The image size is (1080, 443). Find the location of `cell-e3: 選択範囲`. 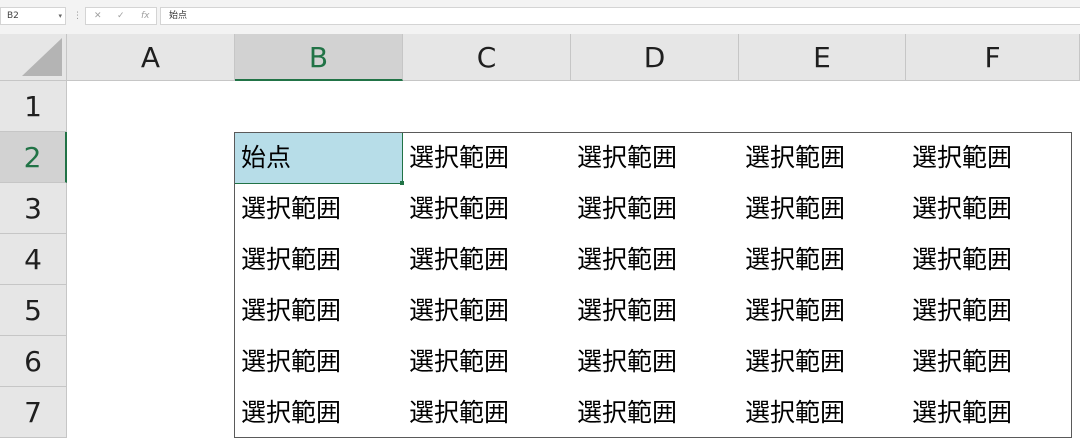

cell-e3: 選択範囲 is located at coordinates (822, 208).